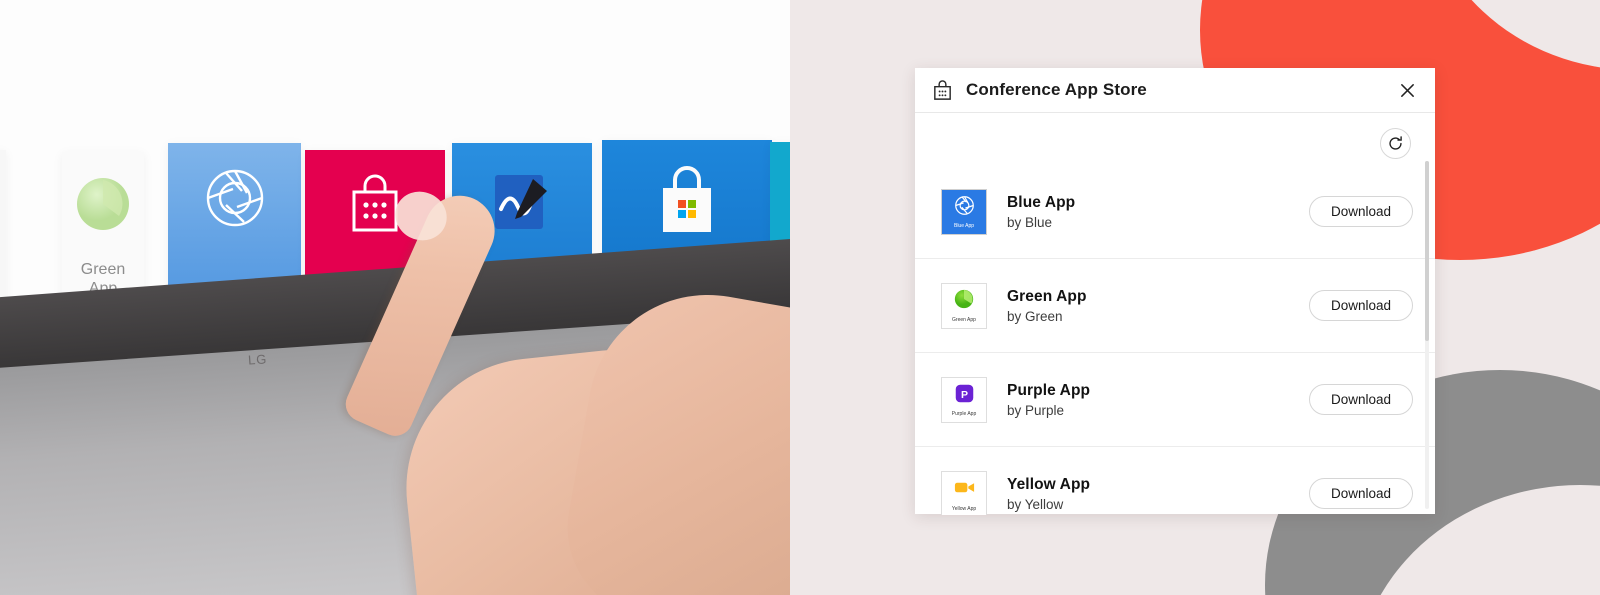 The image size is (1600, 595). Describe the element at coordinates (1175, 90) in the screenshot. I see `dialog-header: Conference App Store` at that location.